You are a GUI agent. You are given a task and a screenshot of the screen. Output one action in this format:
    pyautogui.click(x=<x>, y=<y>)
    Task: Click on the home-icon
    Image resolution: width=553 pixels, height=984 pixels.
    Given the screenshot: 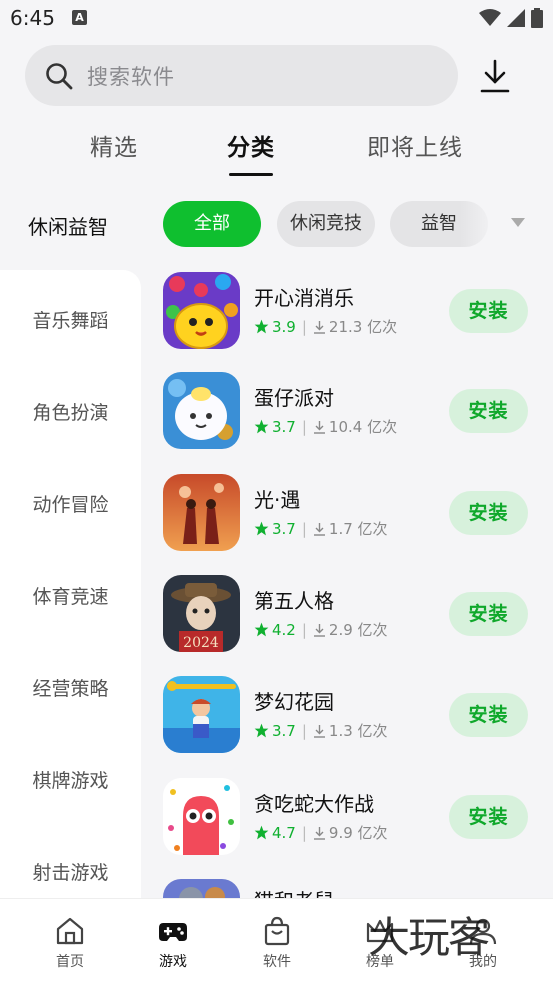 What is the action you would take?
    pyautogui.click(x=70, y=931)
    